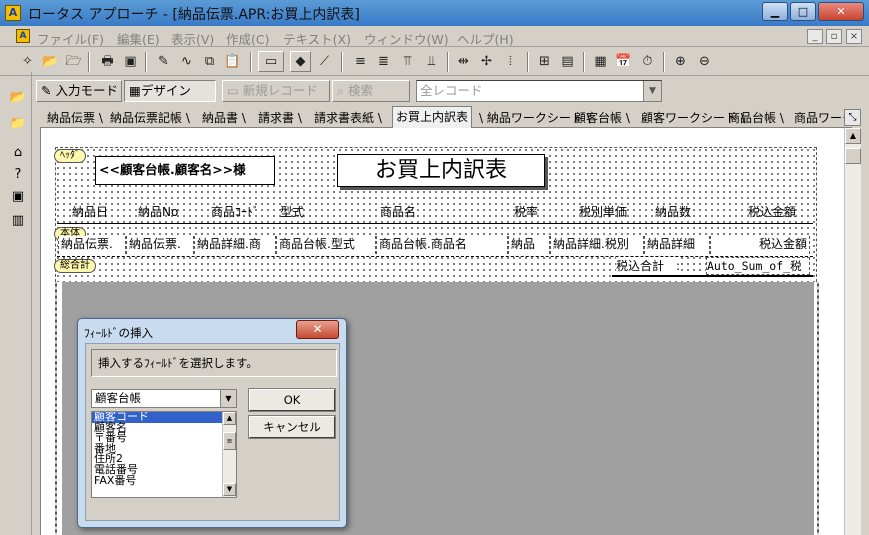  I want to click on computer-icon: ▣, so click(18, 197).